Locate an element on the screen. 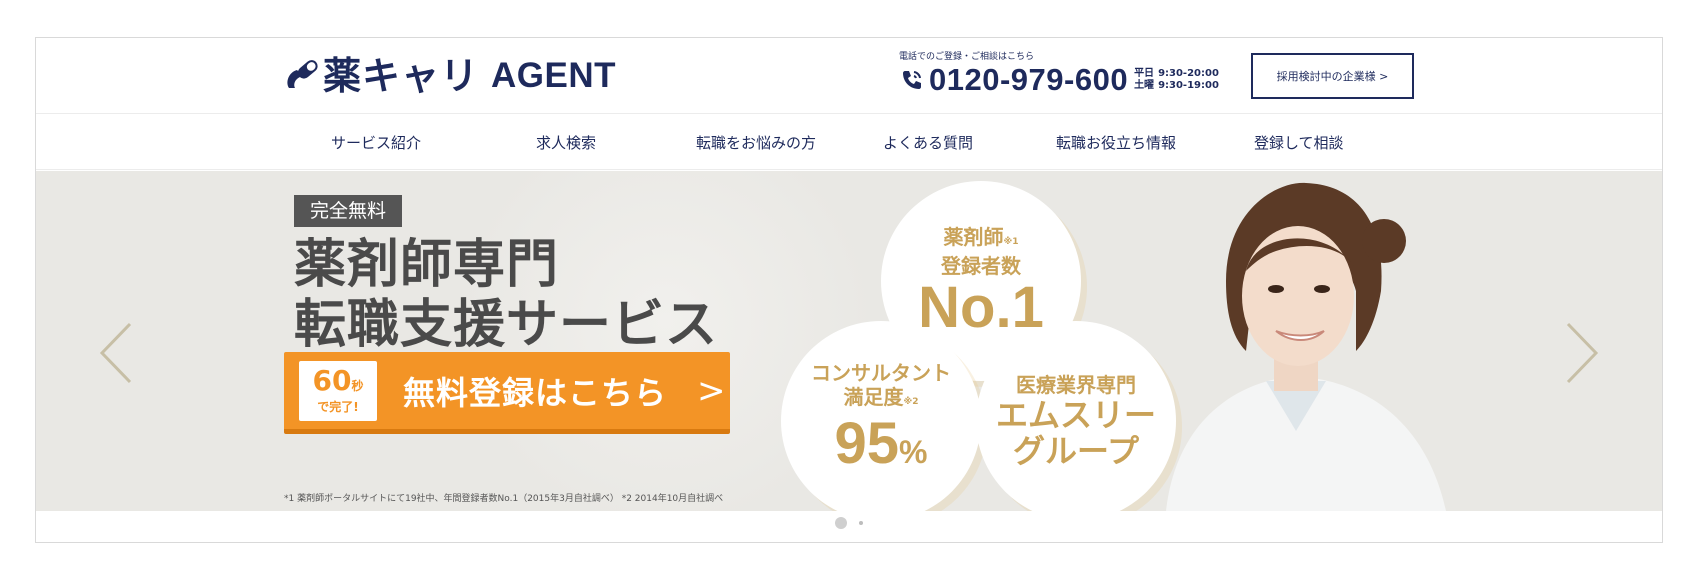 The width and height of the screenshot is (1698, 578). circle3-title: 医療業界専門 is located at coordinates (1076, 385).